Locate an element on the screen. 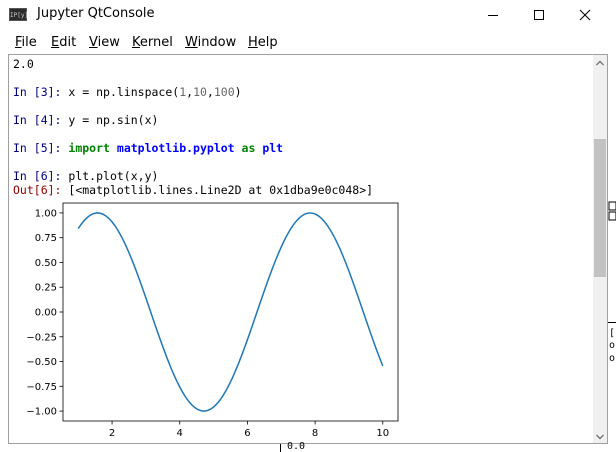 This screenshot has width=616, height=452. vertical-scrollbar is located at coordinates (600, 249).